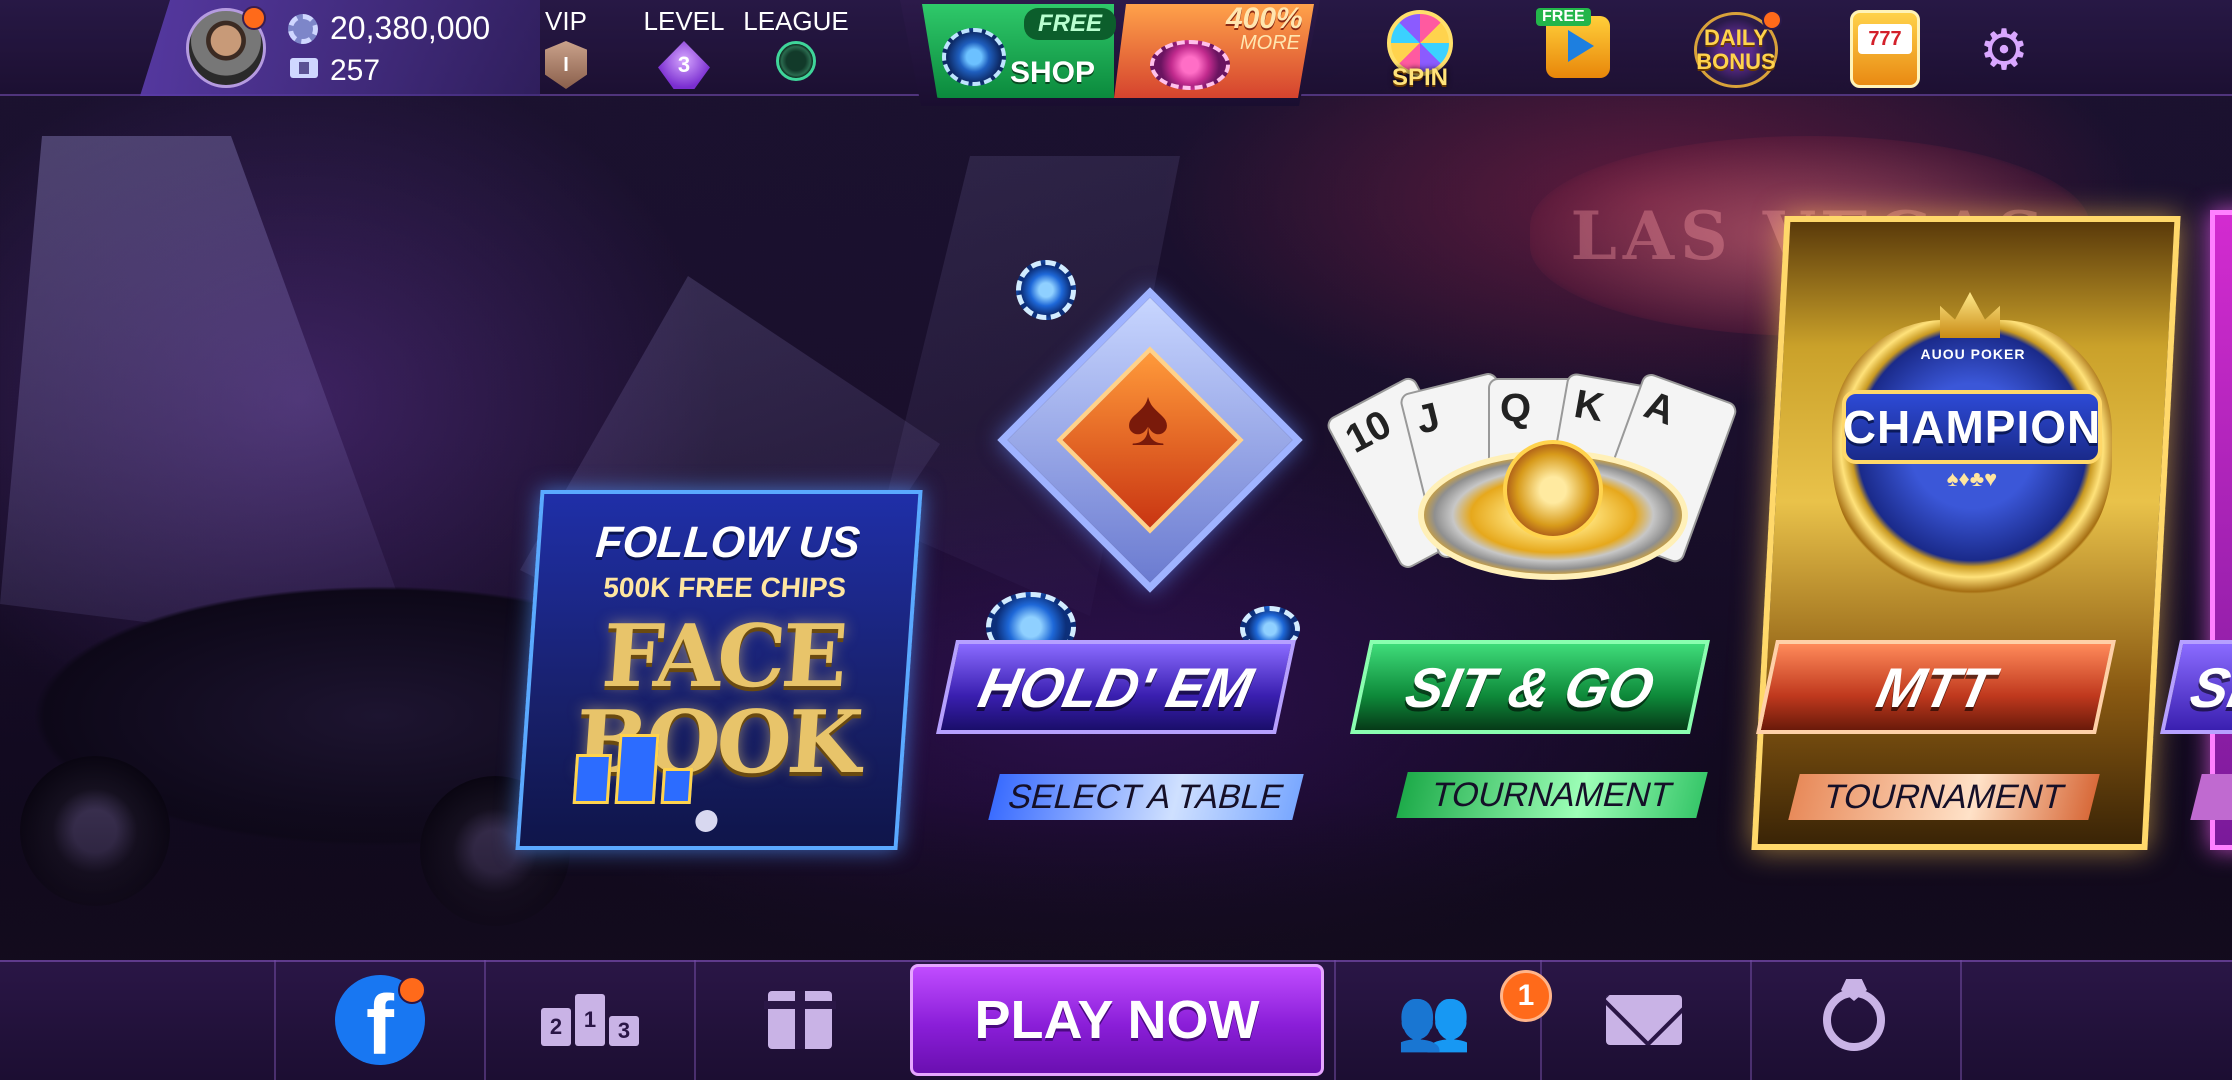  Describe the element at coordinates (1973, 354) in the screenshot. I see `mtt-brand: AUOU POKER` at that location.